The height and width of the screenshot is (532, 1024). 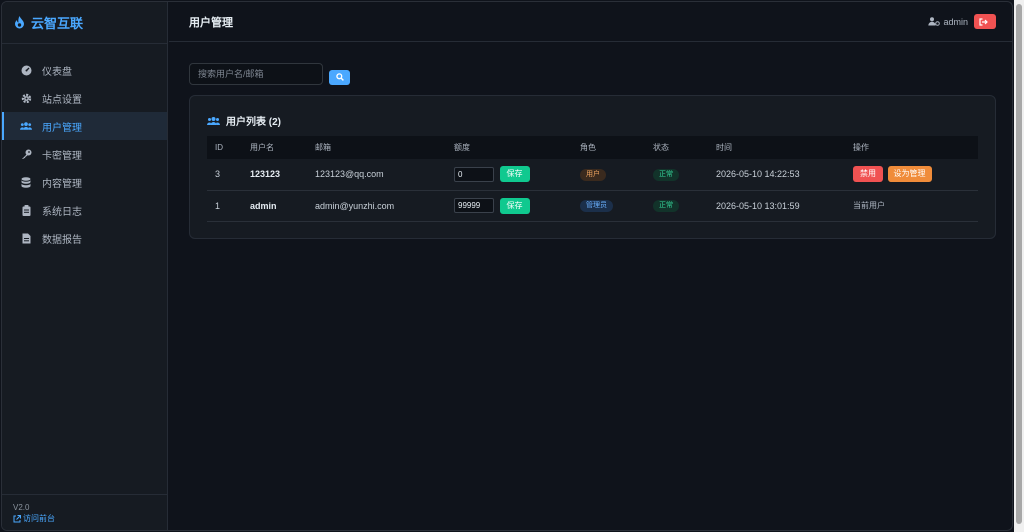 I want to click on make-admin-button: 设为管理, so click(x=909, y=174).